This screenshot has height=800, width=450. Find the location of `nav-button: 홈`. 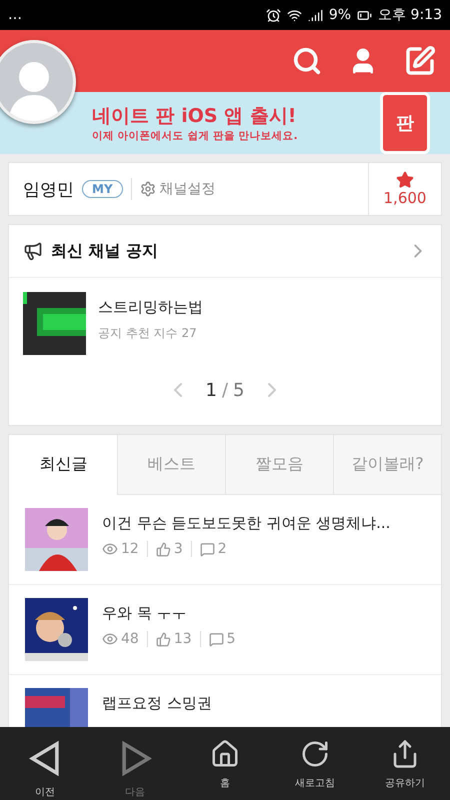

nav-button: 홈 is located at coordinates (225, 763).